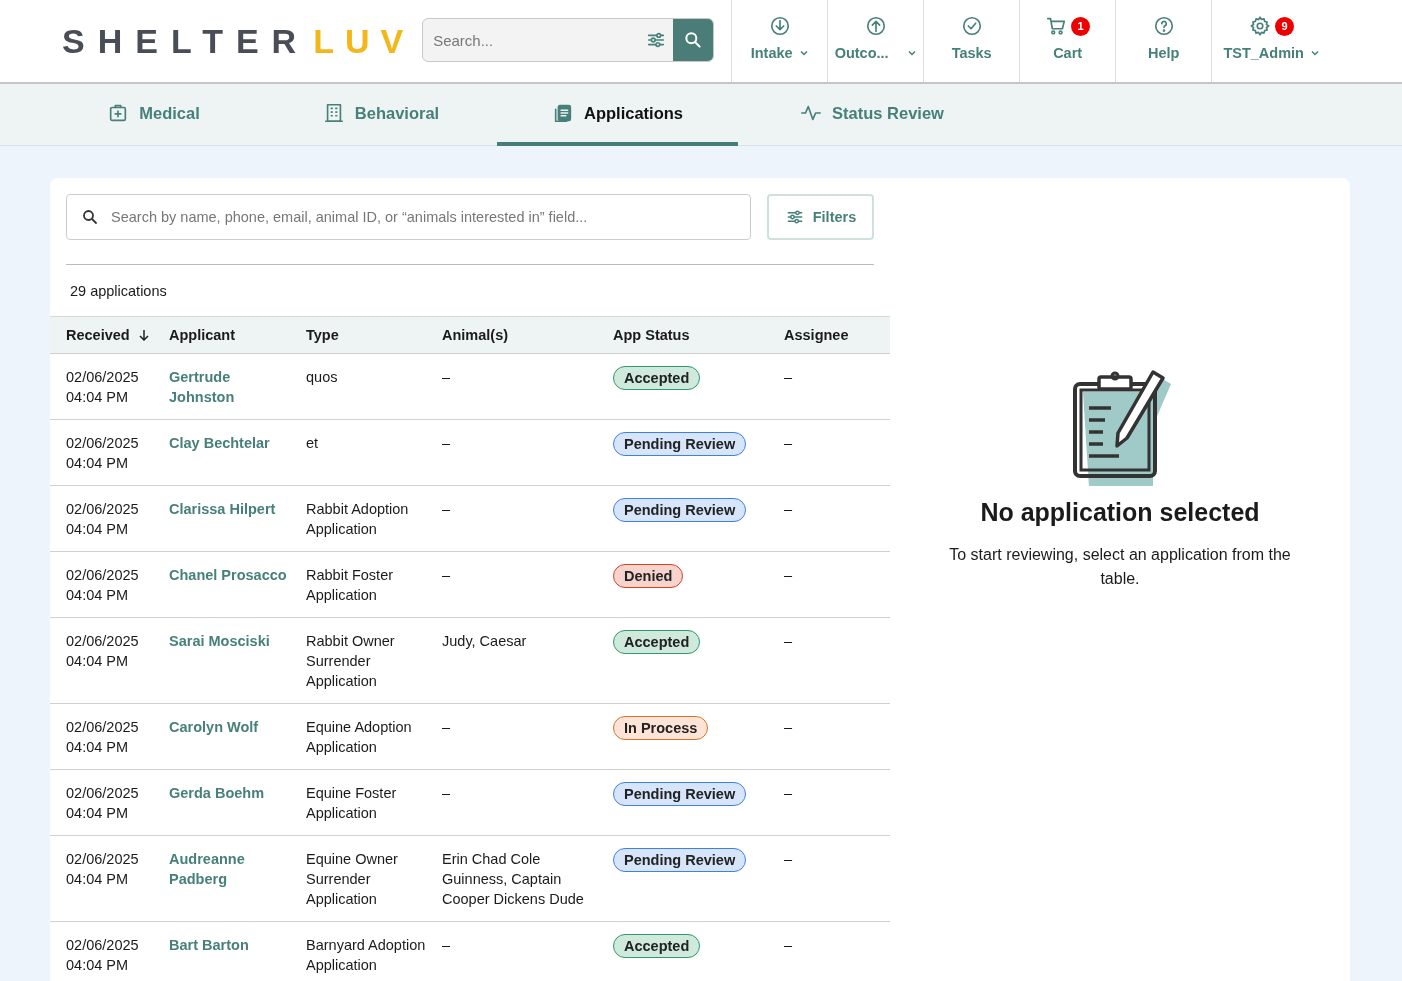 This screenshot has width=1402, height=981. Describe the element at coordinates (381, 115) in the screenshot. I see `tab: Behavioral` at that location.